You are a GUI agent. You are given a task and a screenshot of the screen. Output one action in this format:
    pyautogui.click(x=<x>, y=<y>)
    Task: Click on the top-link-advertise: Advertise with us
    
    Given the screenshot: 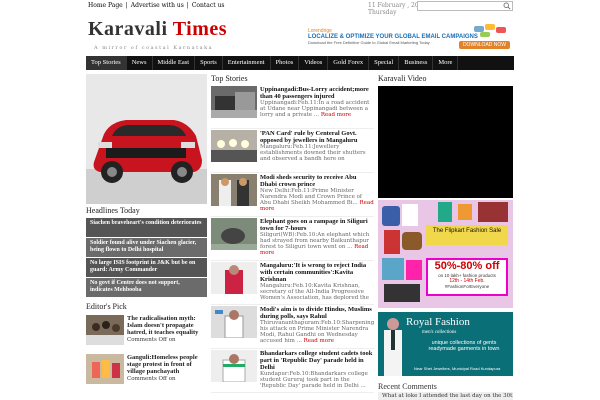 What is the action you would take?
    pyautogui.click(x=157, y=5)
    